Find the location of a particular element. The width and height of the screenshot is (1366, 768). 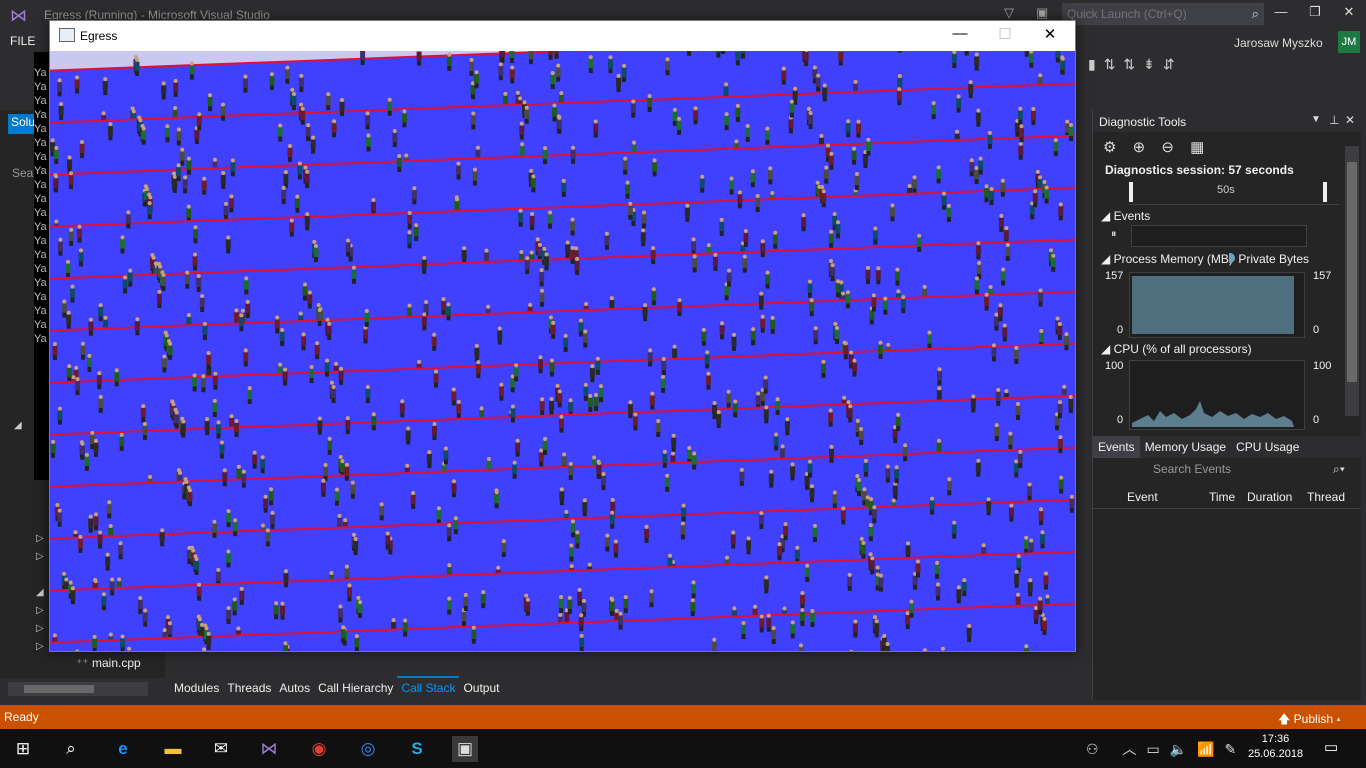

horizontal-scrollbar is located at coordinates (78, 689).